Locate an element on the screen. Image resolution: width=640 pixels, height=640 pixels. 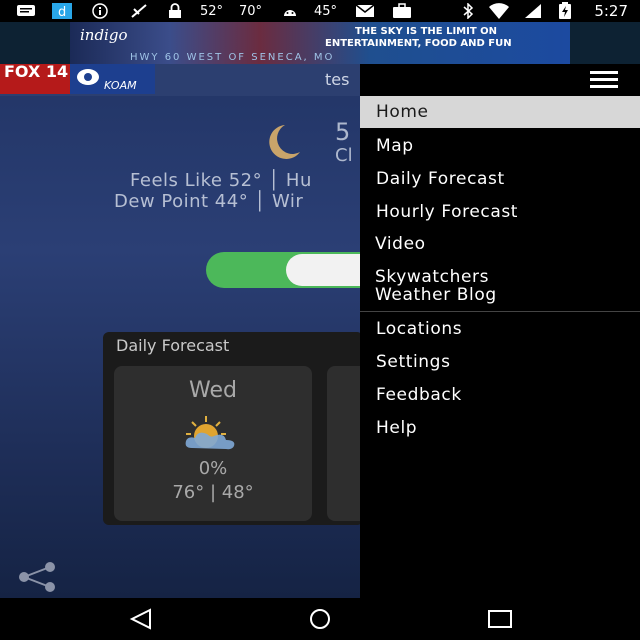
signal-icon is located at coordinates (533, 11).